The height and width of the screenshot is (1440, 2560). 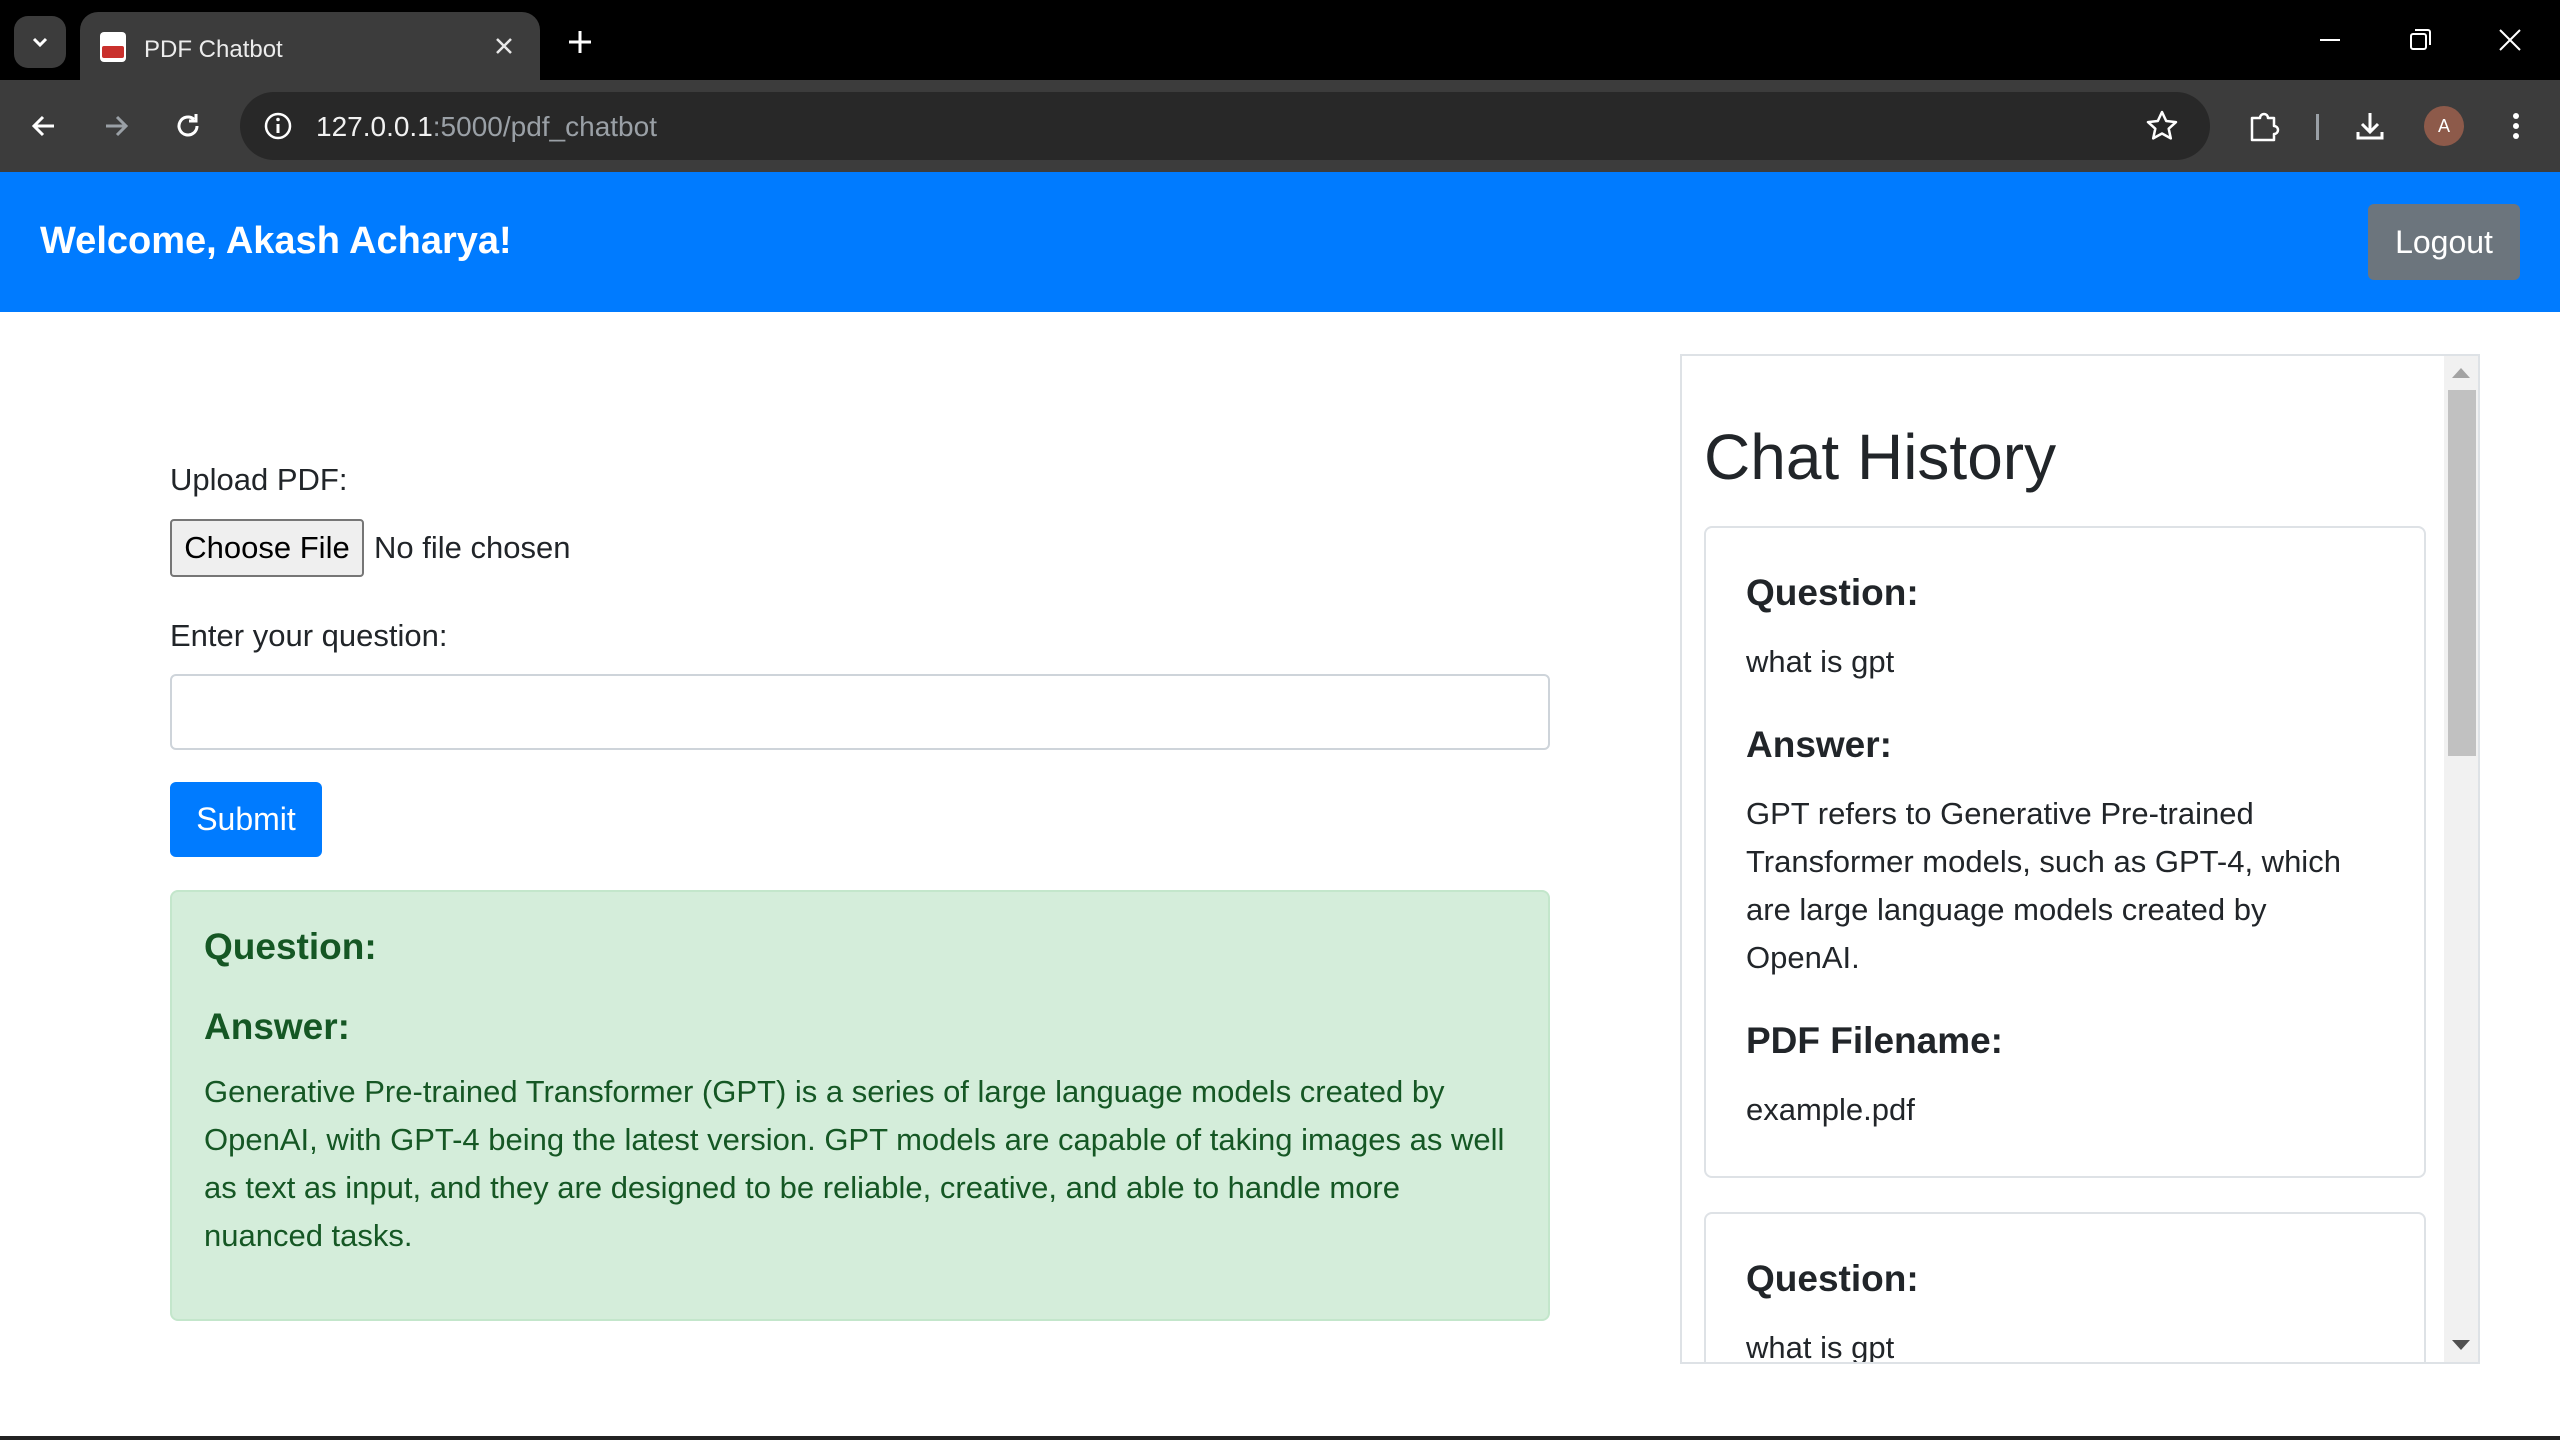 What do you see at coordinates (267, 548) in the screenshot?
I see `choose-file-button: Choose File` at bounding box center [267, 548].